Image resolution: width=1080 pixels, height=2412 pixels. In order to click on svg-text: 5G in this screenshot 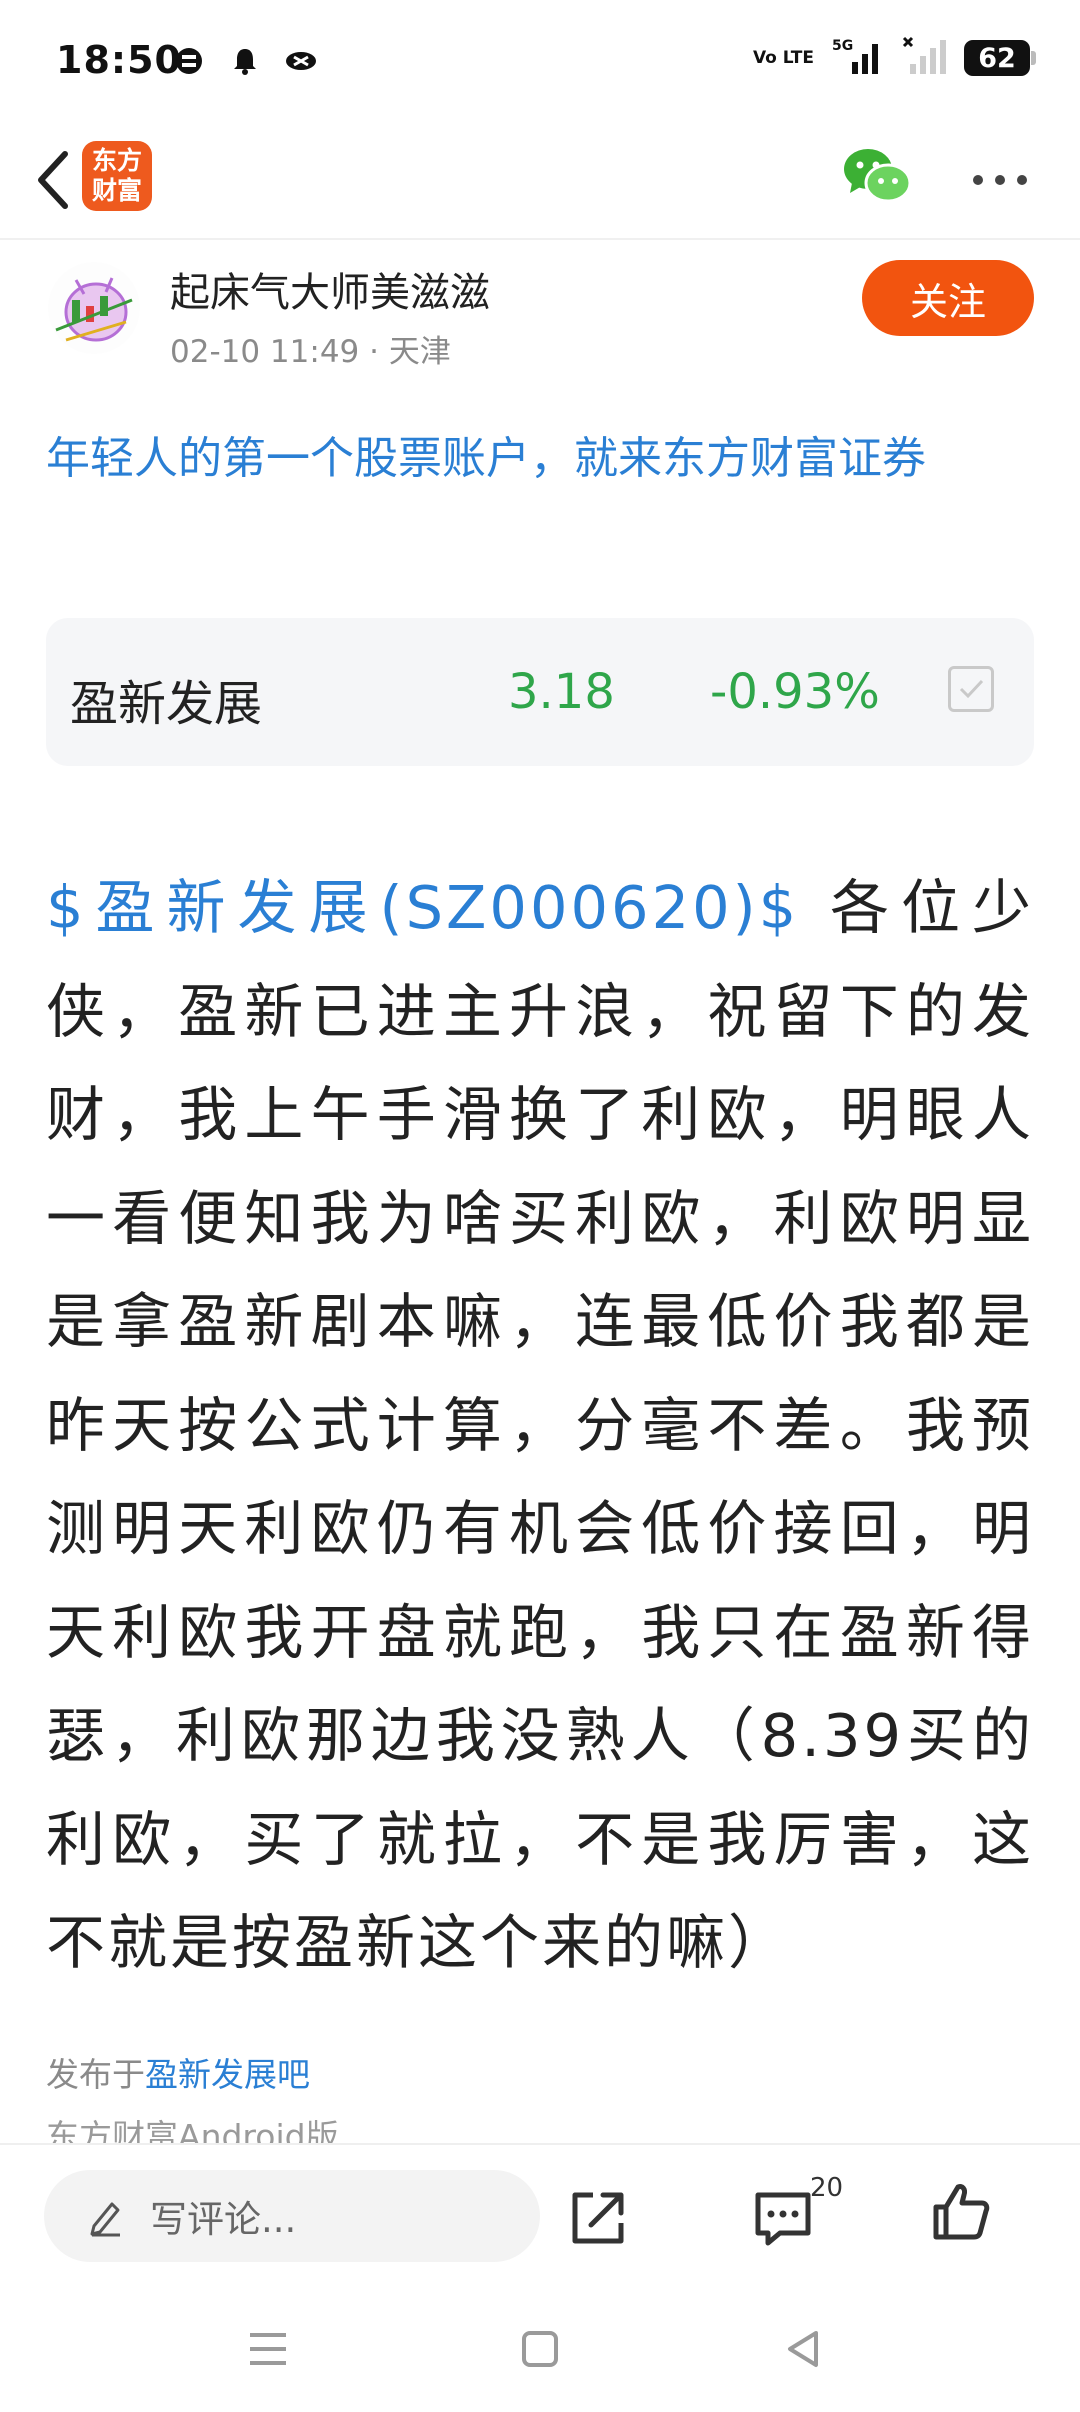, I will do `click(842, 46)`.